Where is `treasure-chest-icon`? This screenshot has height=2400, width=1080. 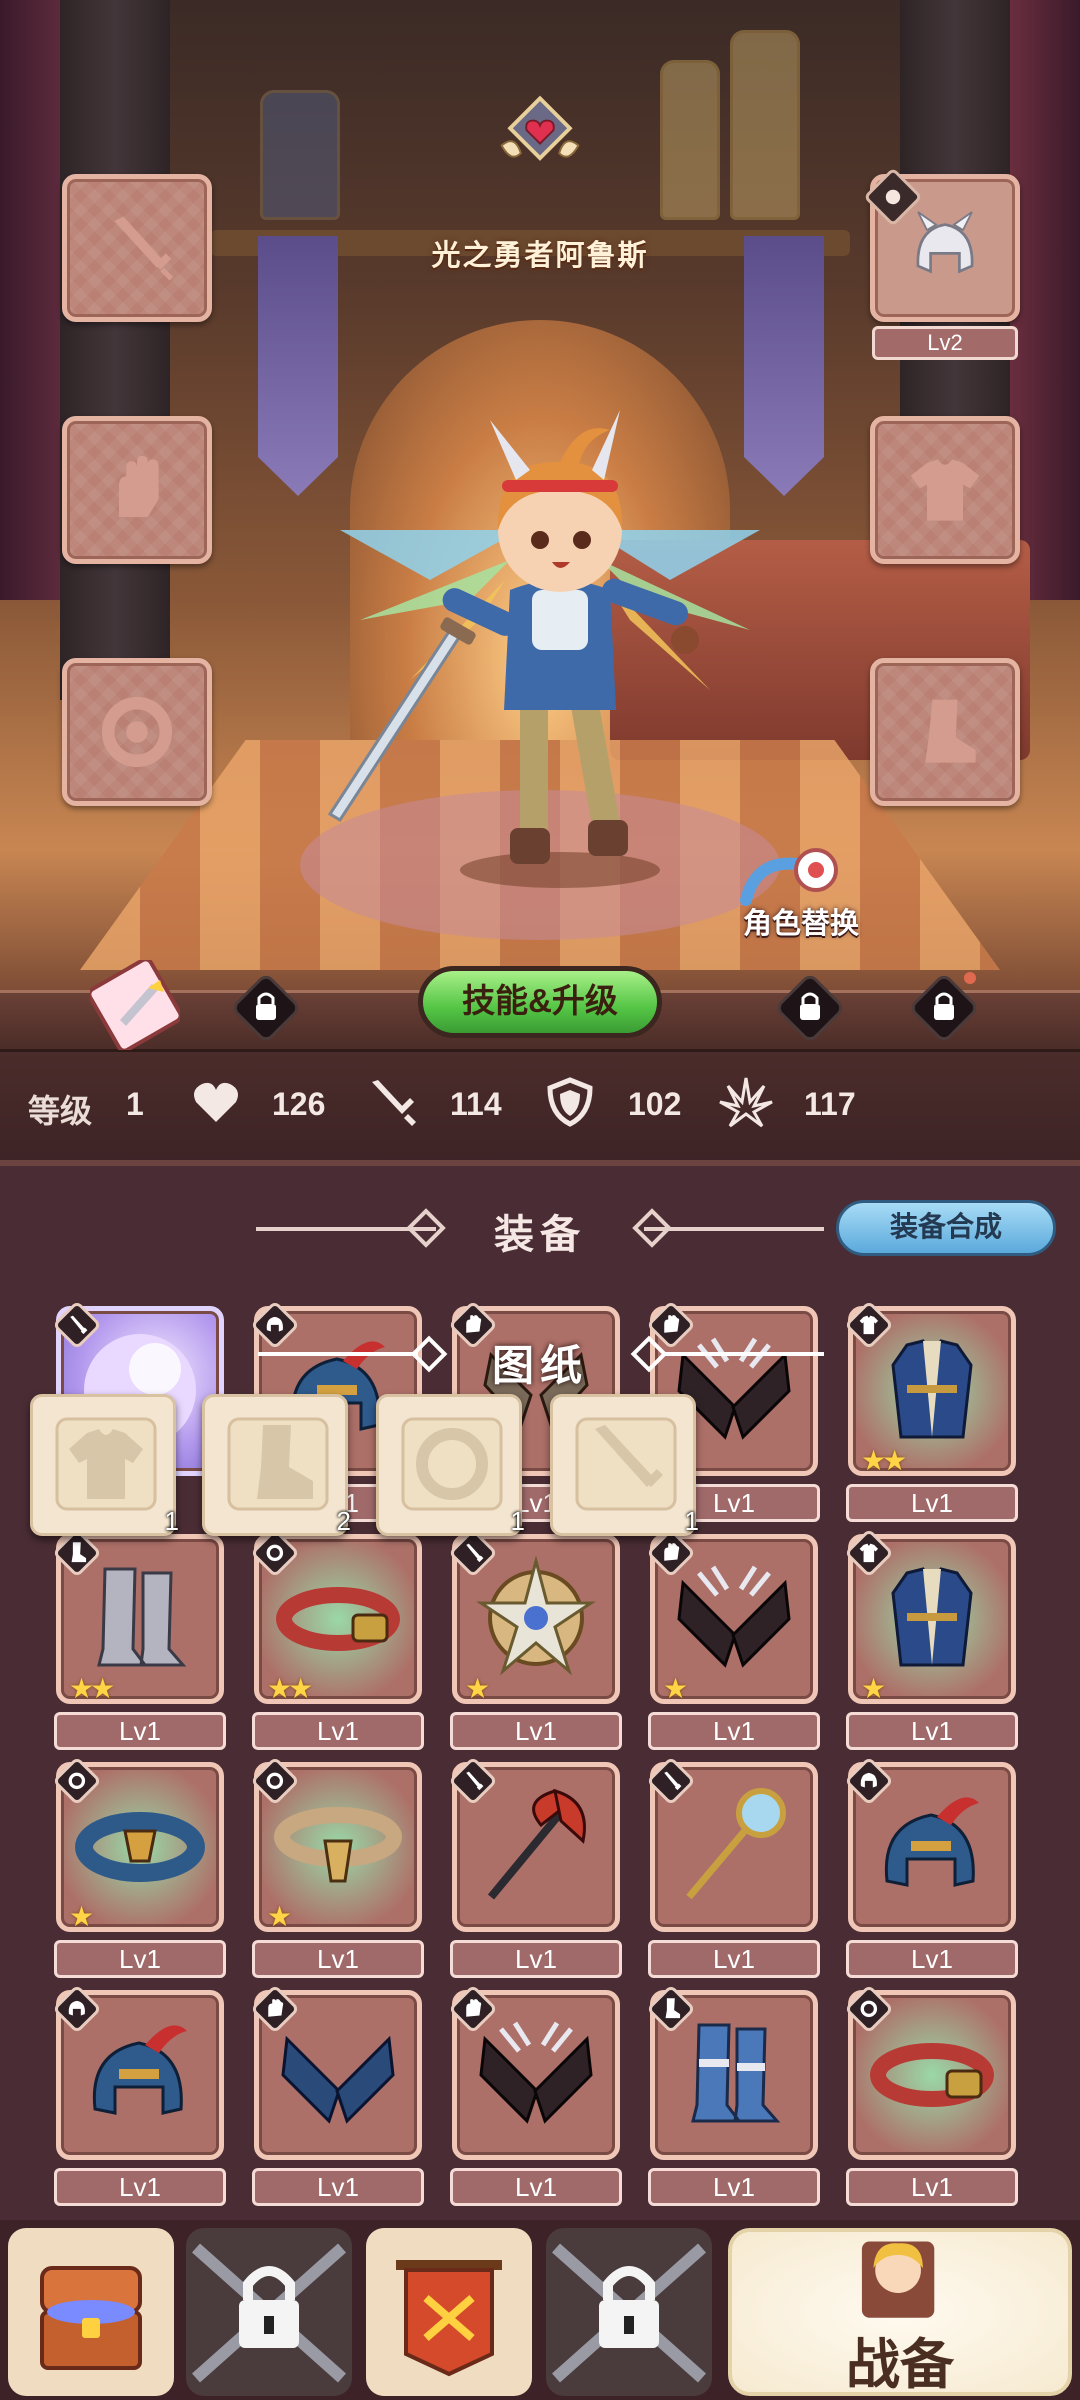 treasure-chest-icon is located at coordinates (91, 2318).